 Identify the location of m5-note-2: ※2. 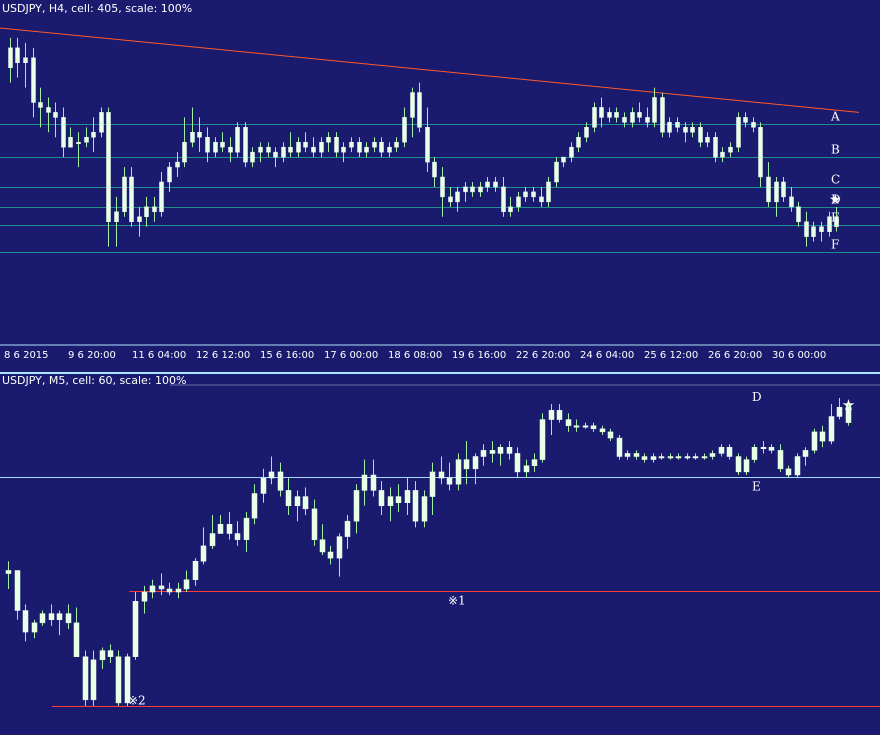
(137, 701).